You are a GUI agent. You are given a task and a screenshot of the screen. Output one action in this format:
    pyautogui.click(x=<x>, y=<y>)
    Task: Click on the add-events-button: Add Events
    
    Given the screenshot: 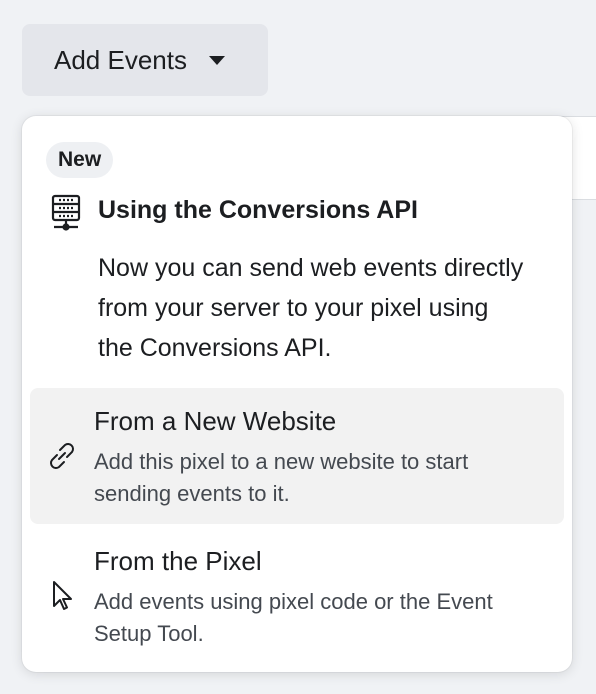 What is the action you would take?
    pyautogui.click(x=145, y=60)
    